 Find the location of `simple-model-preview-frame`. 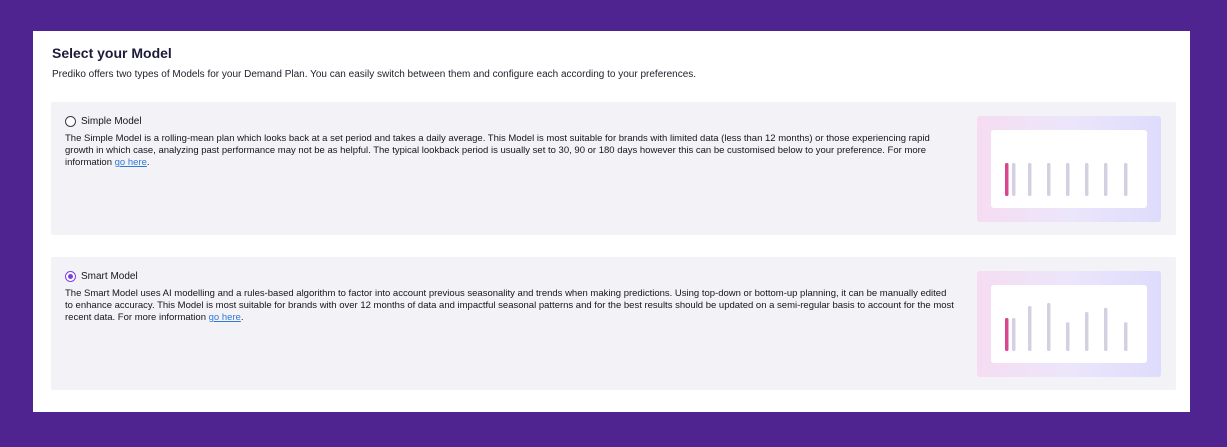

simple-model-preview-frame is located at coordinates (1069, 169).